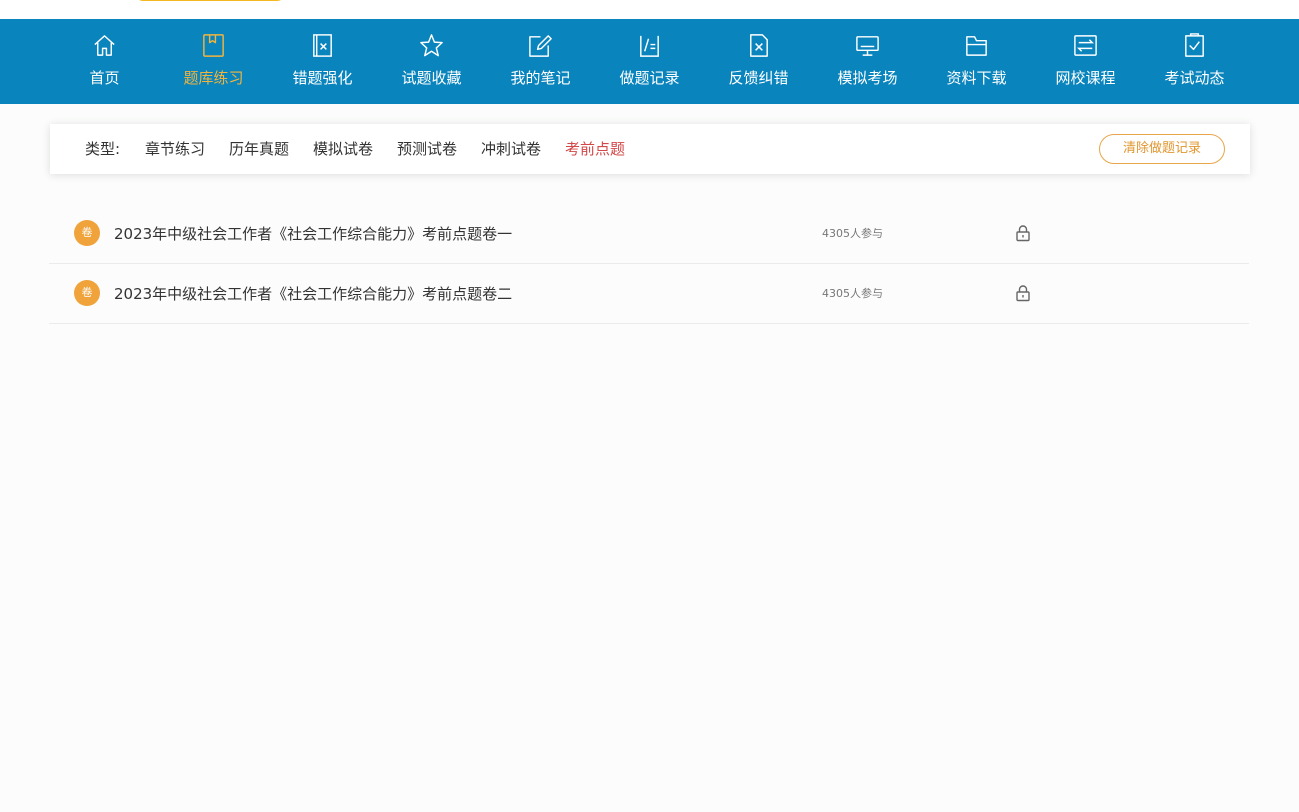  I want to click on nav-item-feedback: 反馈纠错, so click(758, 61).